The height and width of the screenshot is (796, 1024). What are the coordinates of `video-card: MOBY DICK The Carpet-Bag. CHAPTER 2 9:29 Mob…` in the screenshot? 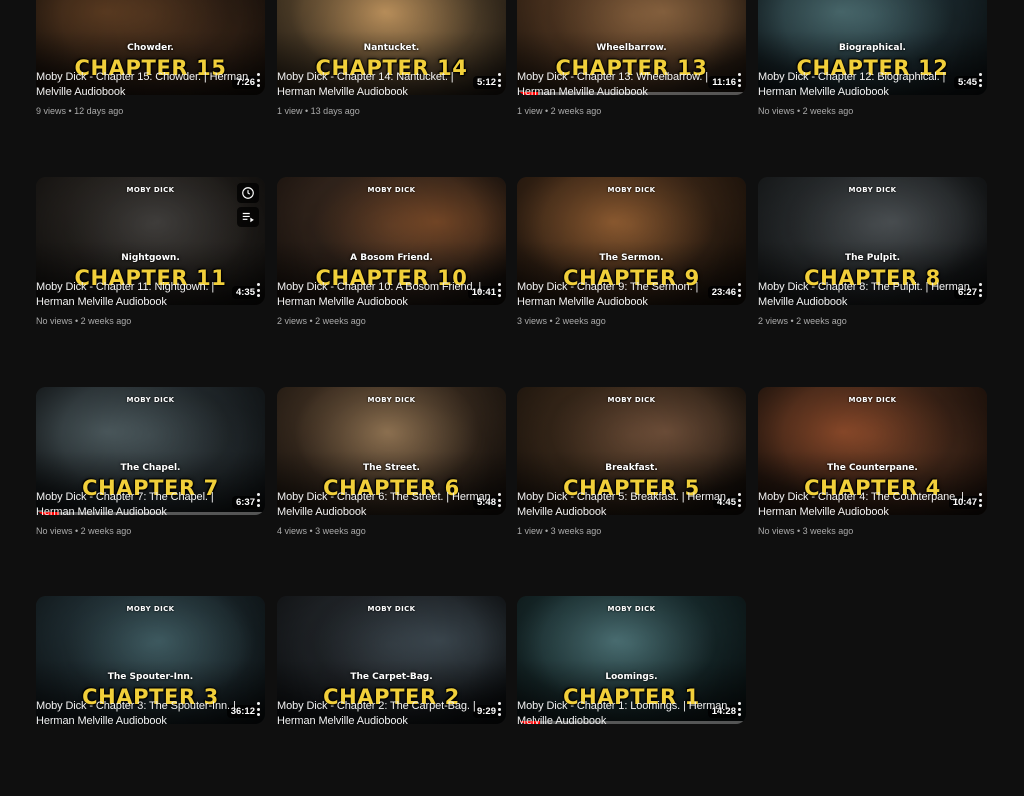 It's located at (391, 696).